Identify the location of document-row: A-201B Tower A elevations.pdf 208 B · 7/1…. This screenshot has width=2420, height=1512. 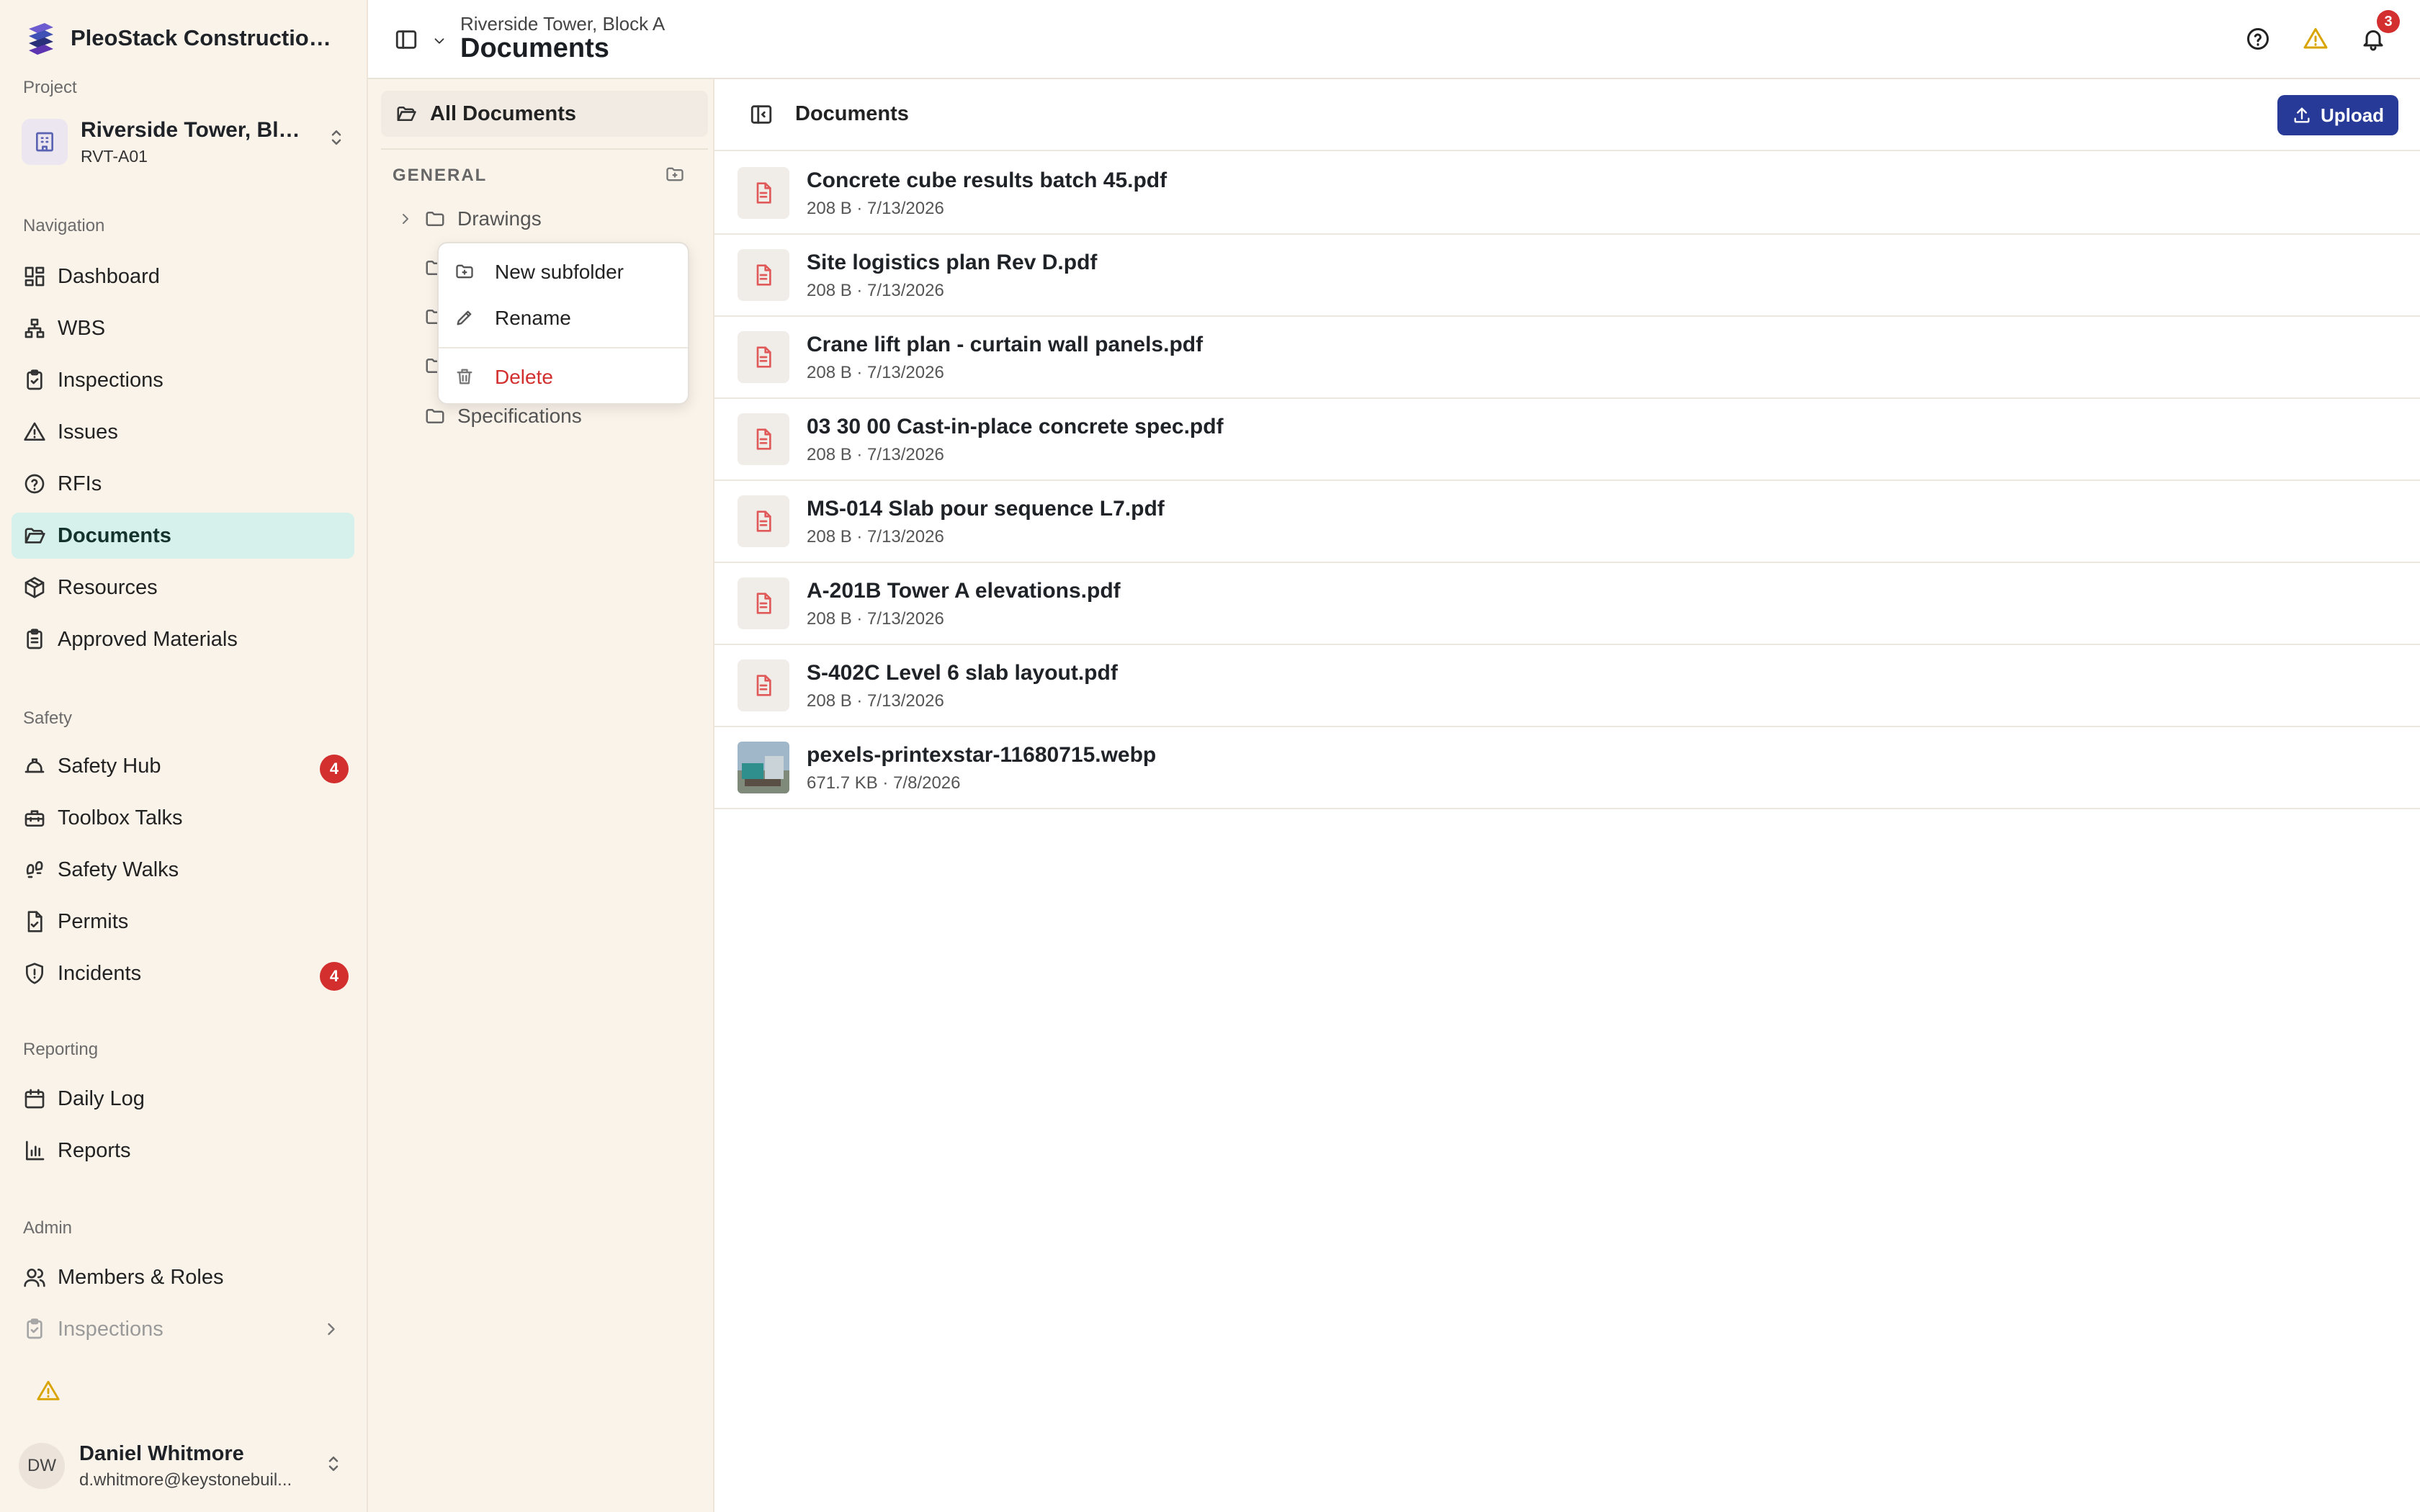
(1567, 604).